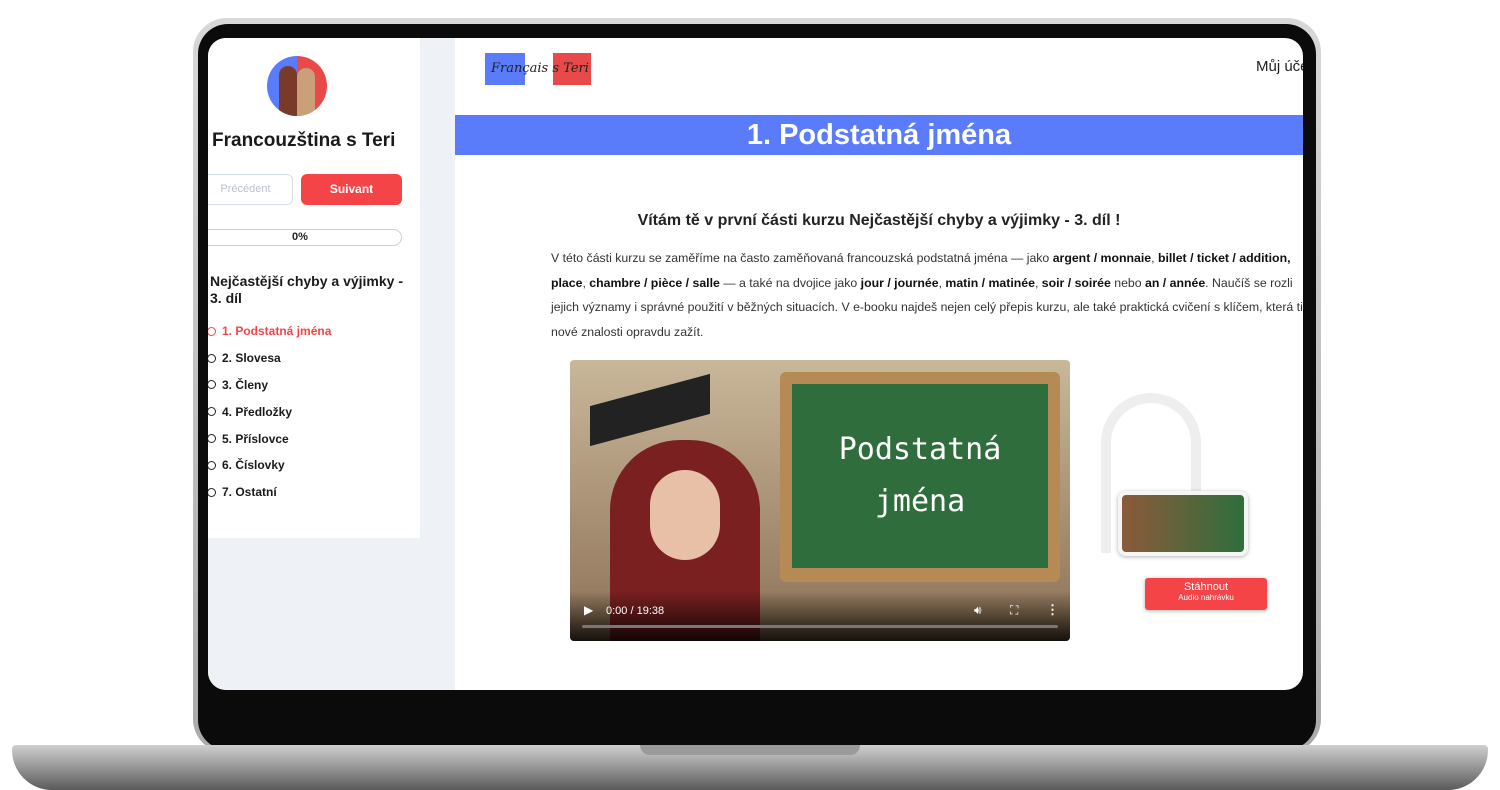  What do you see at coordinates (251, 358) in the screenshot?
I see `lesson-label: 2. Slovesa` at bounding box center [251, 358].